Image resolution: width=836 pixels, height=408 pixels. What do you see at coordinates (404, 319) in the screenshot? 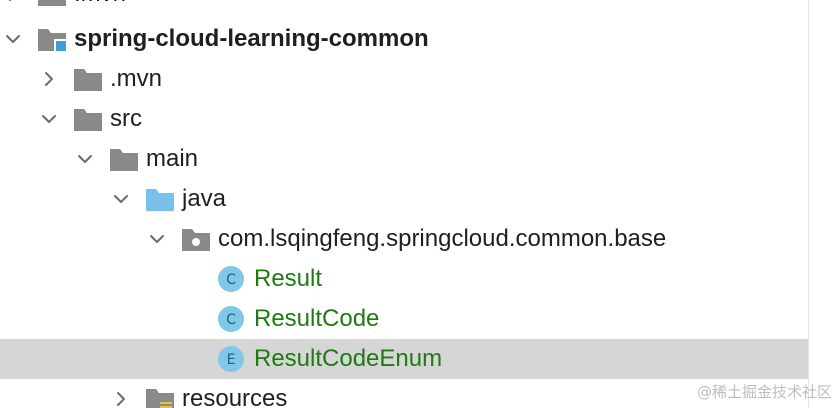
I see `tree-row-resultcode: C ResultCode` at bounding box center [404, 319].